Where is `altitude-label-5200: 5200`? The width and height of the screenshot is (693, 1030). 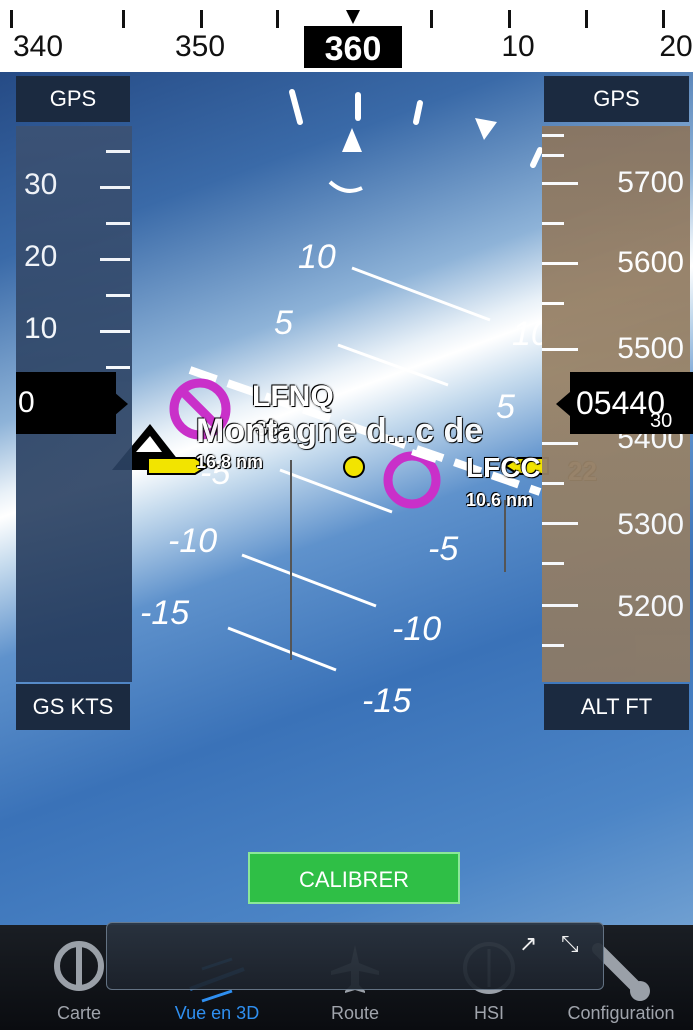
altitude-label-5200: 5200 is located at coordinates (650, 606).